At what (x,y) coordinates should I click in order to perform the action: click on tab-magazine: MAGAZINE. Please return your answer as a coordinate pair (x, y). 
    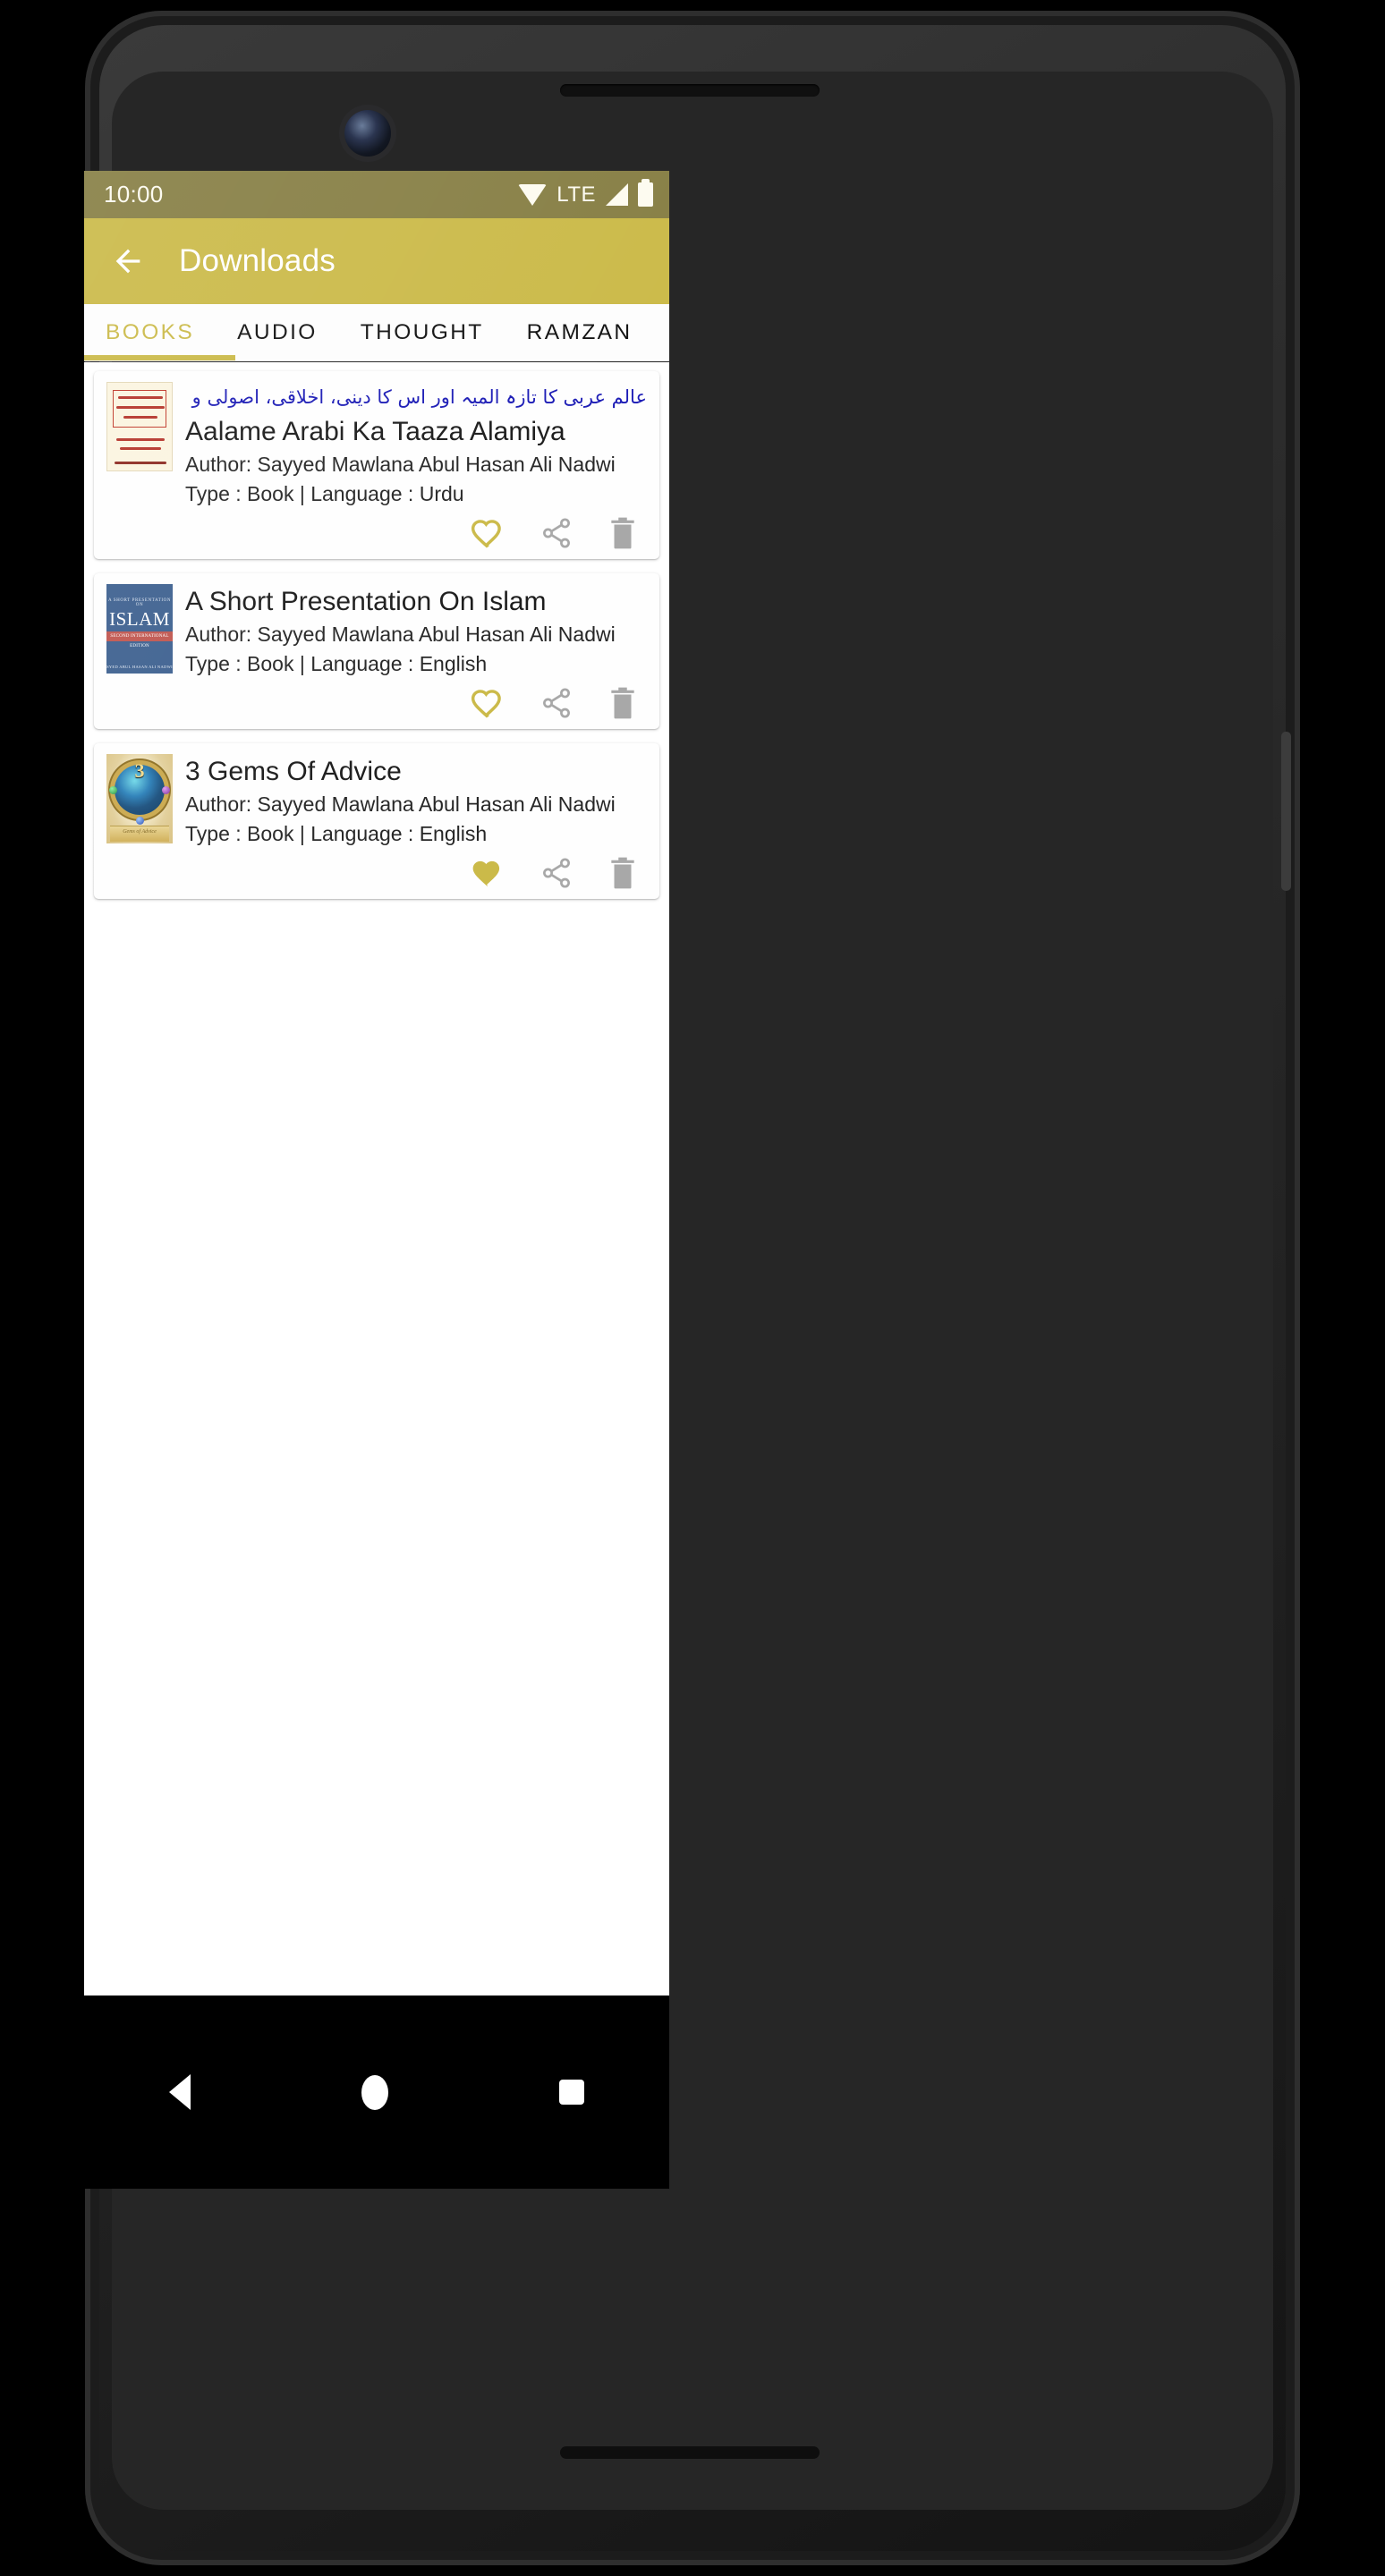
    Looking at the image, I should click on (661, 332).